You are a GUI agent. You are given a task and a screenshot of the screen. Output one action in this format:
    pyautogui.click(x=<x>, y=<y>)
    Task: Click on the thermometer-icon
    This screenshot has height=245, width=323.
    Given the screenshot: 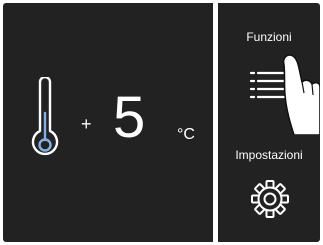 What is the action you would take?
    pyautogui.click(x=45, y=116)
    